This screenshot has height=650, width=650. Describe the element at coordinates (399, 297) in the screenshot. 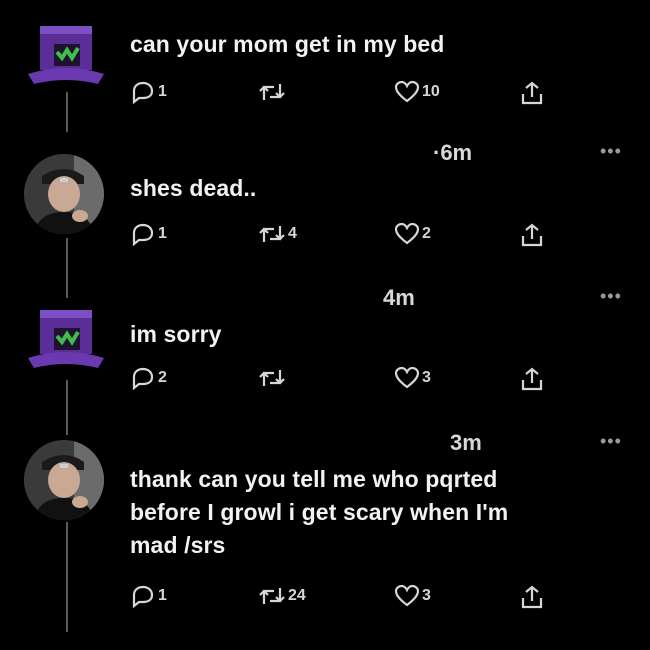

I see `post-timestamp: 4m` at that location.